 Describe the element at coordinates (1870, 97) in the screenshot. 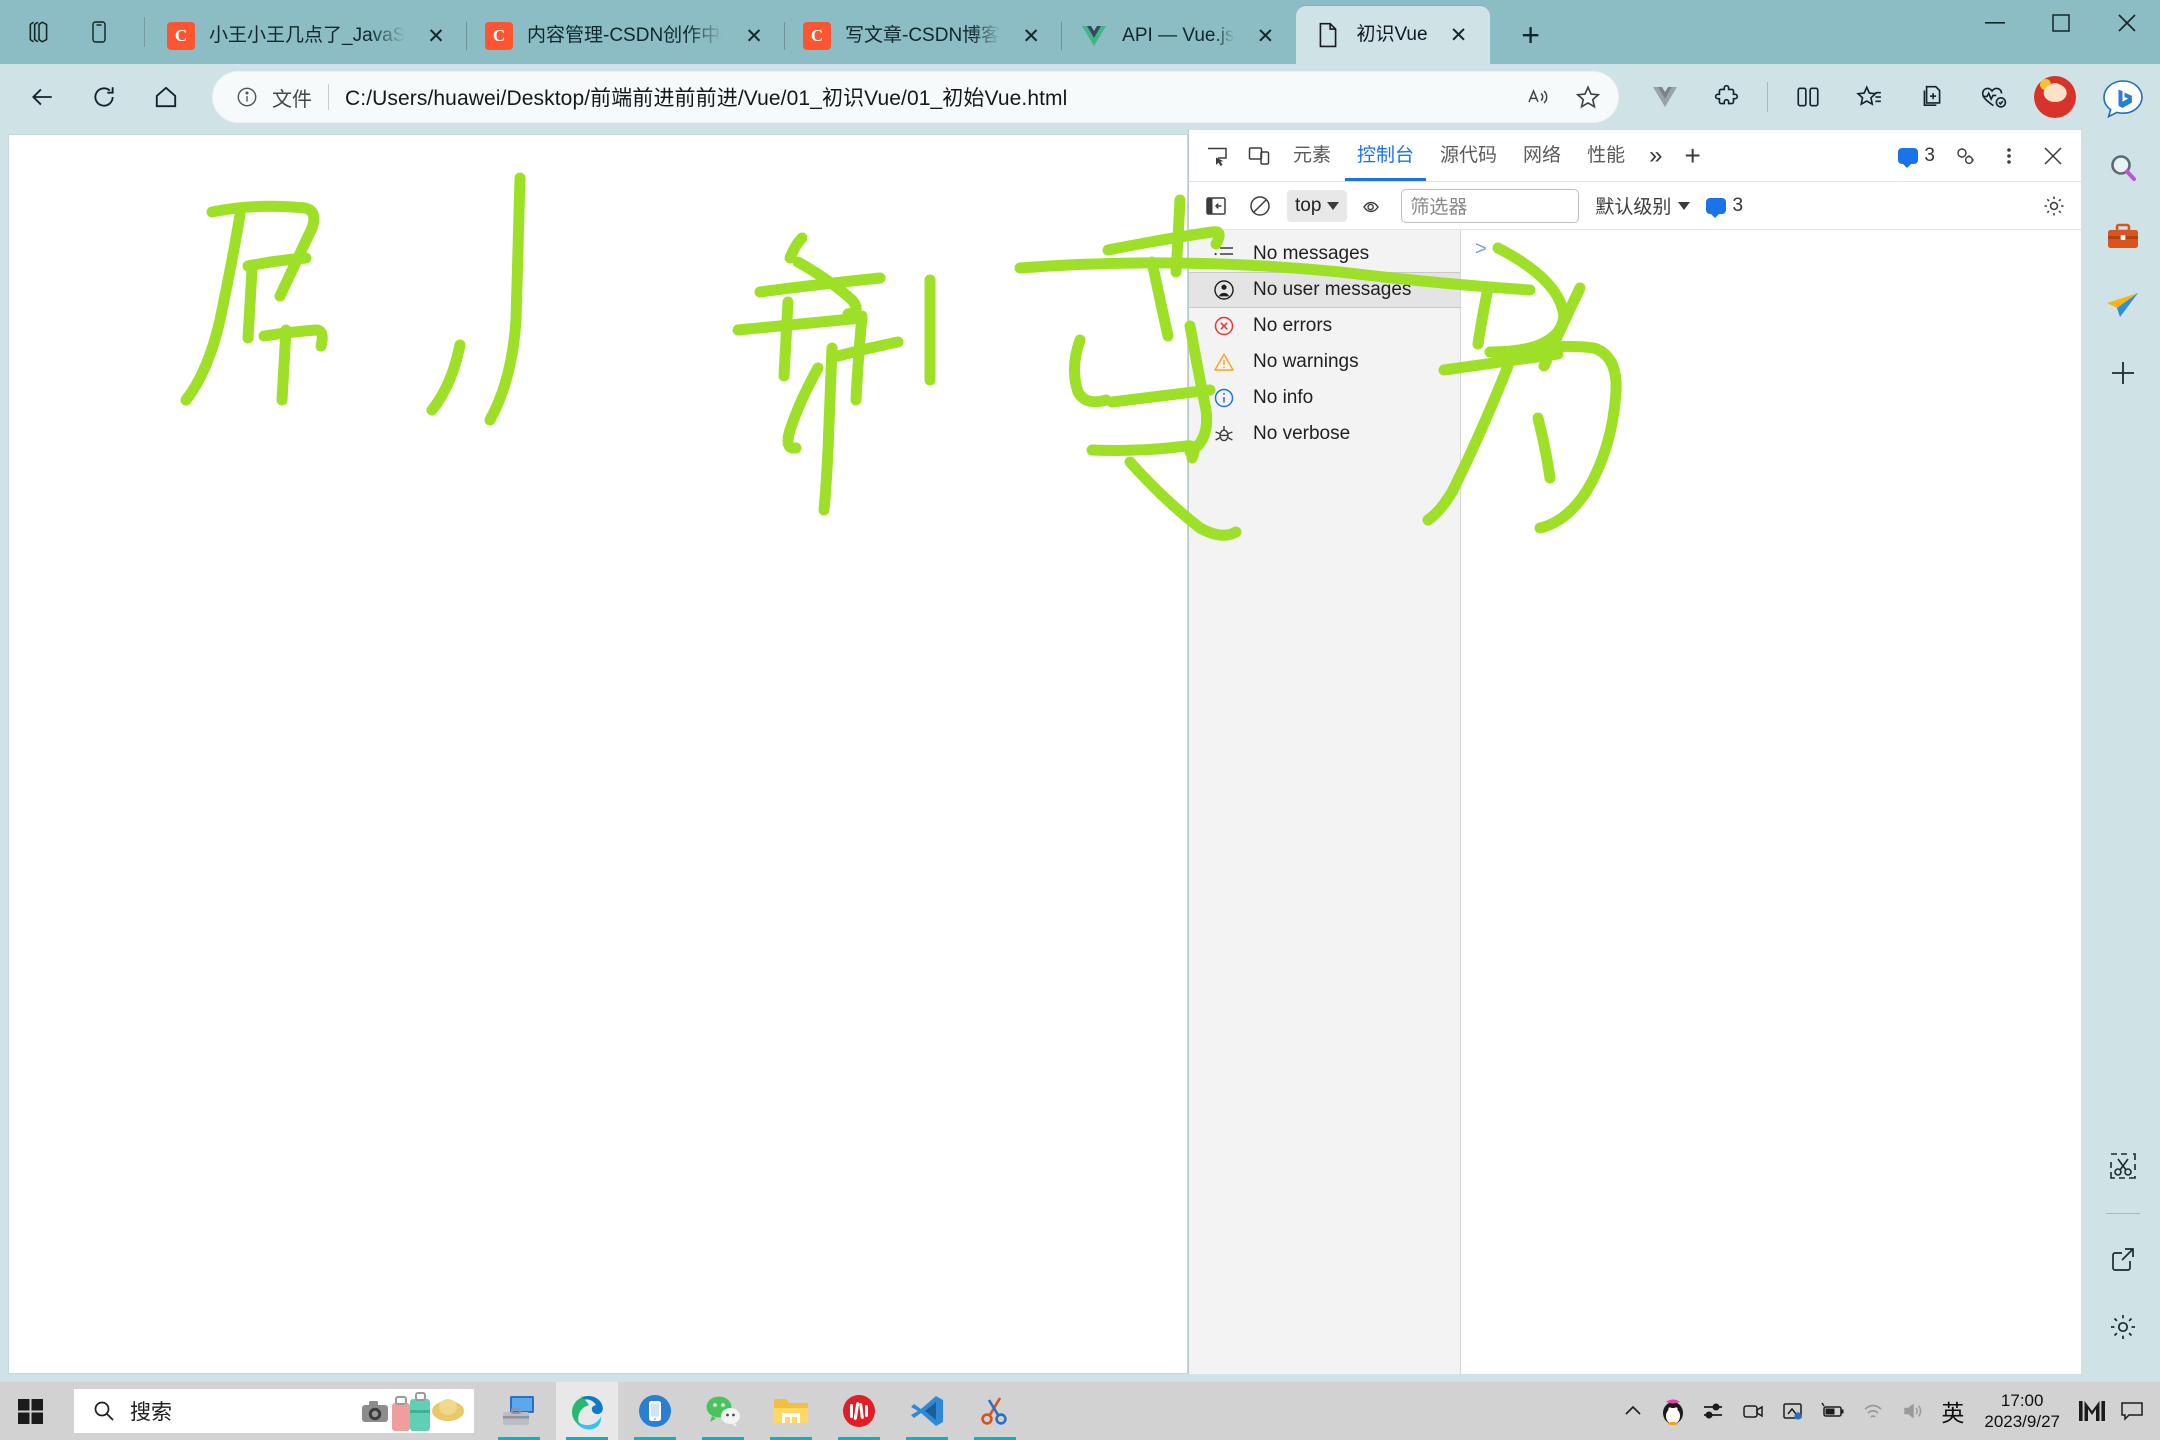

I see `collections-icon` at that location.